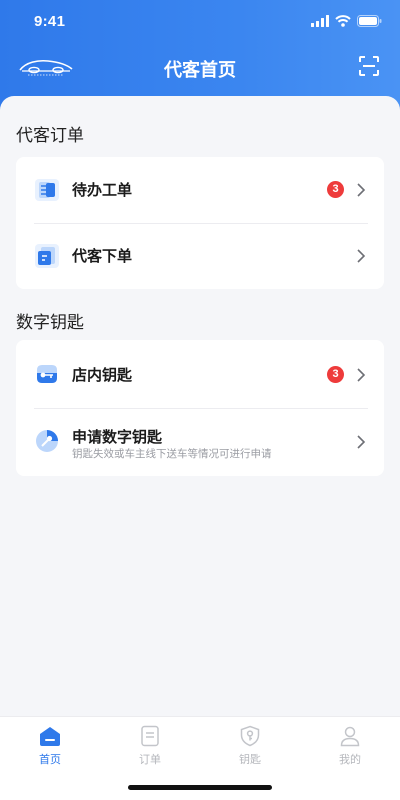 The height and width of the screenshot is (800, 400). Describe the element at coordinates (320, 21) in the screenshot. I see `signal-icon` at that location.